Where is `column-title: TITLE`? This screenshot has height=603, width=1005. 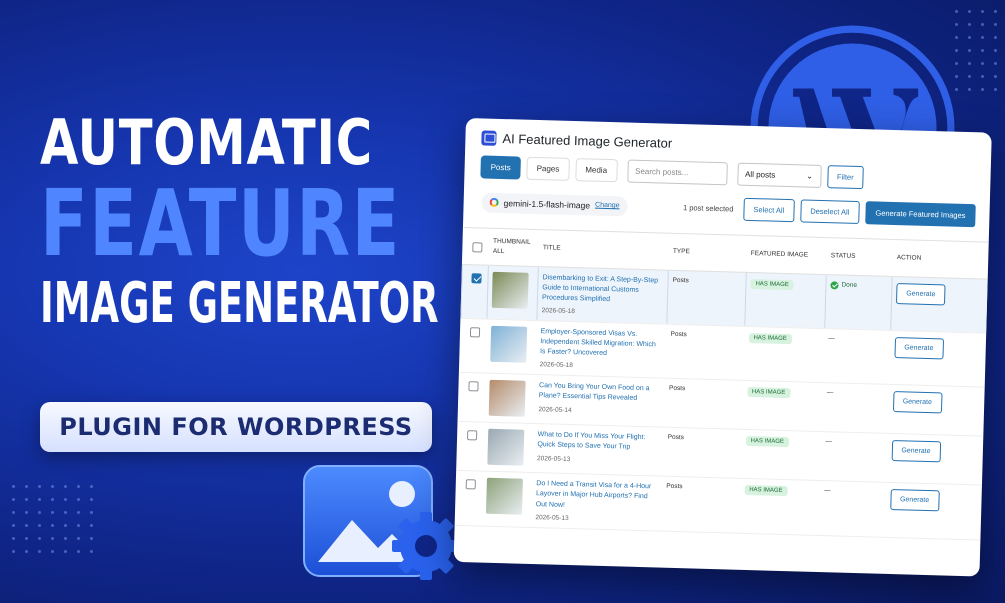
column-title: TITLE is located at coordinates (604, 249).